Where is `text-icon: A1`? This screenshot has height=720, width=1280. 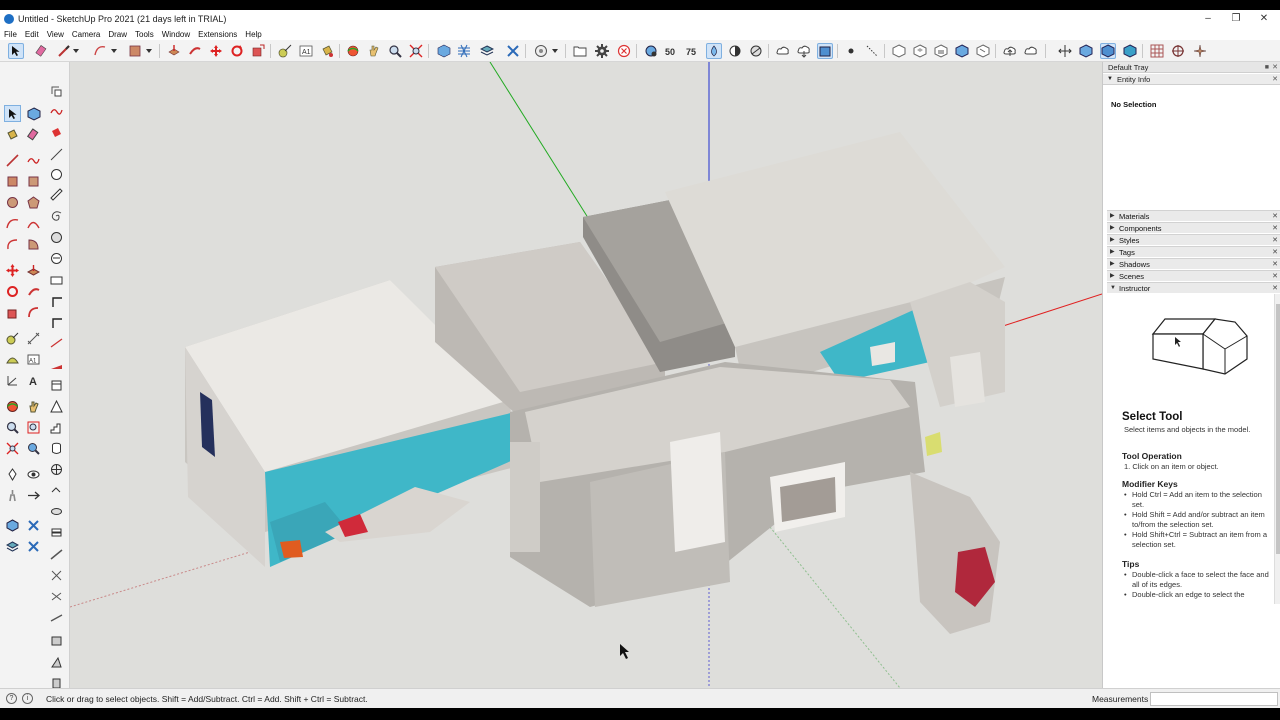 text-icon: A1 is located at coordinates (306, 51).